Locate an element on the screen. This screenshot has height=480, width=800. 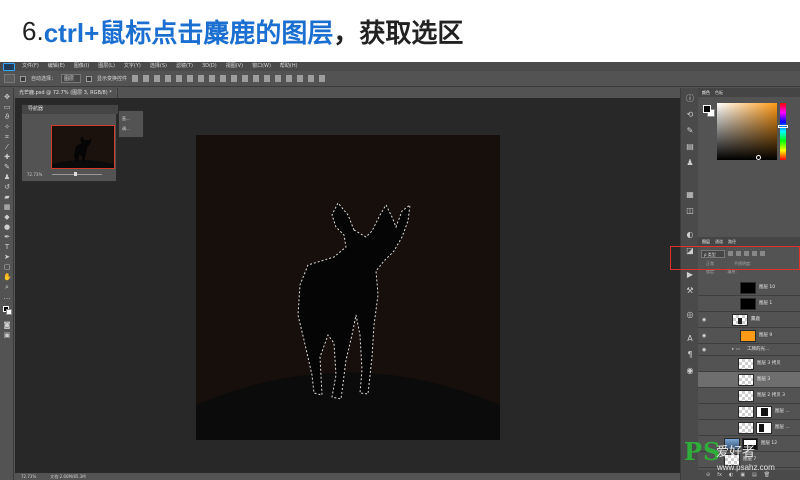
color-field is located at coordinates (747, 131).